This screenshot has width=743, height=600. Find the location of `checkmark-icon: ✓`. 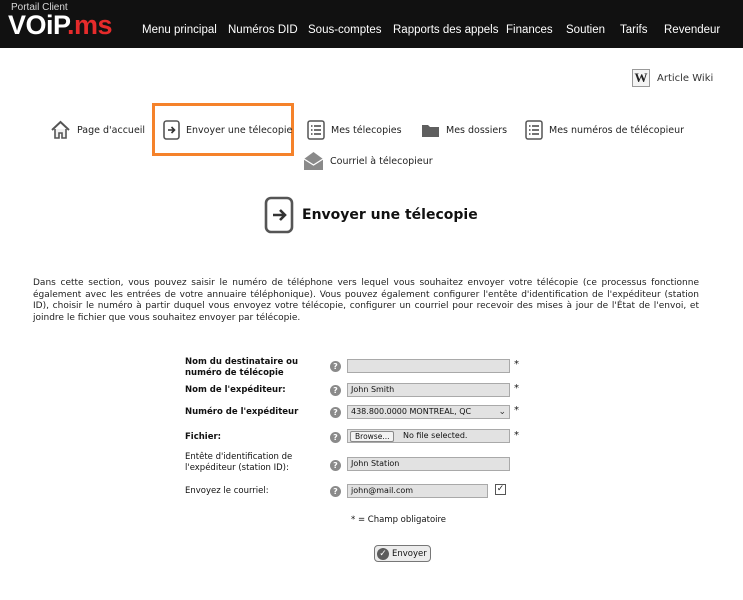

checkmark-icon: ✓ is located at coordinates (383, 553).